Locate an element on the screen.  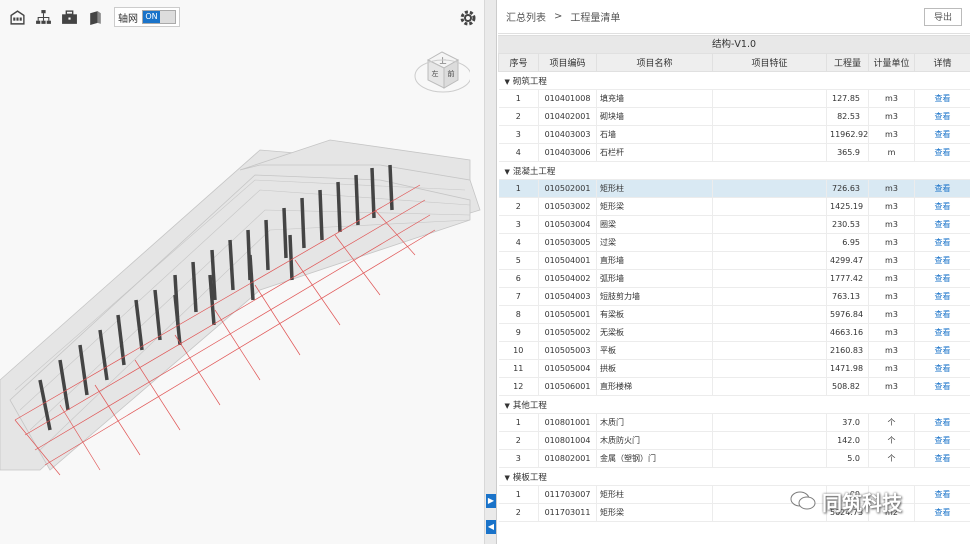
table-group-row: ▼ 混凝土工程 is located at coordinates (734, 170).